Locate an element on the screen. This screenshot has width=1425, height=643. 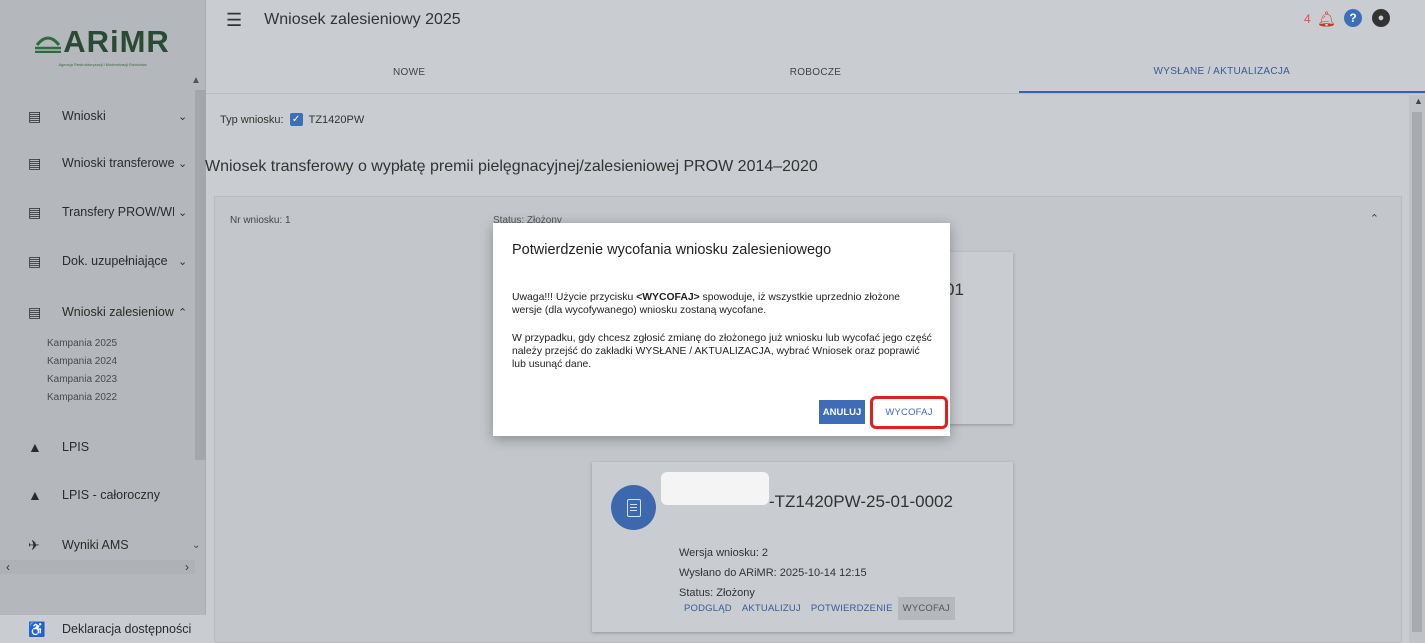
sidebar-subitem-kampania-2022: Kampania 2022 is located at coordinates (82, 397).